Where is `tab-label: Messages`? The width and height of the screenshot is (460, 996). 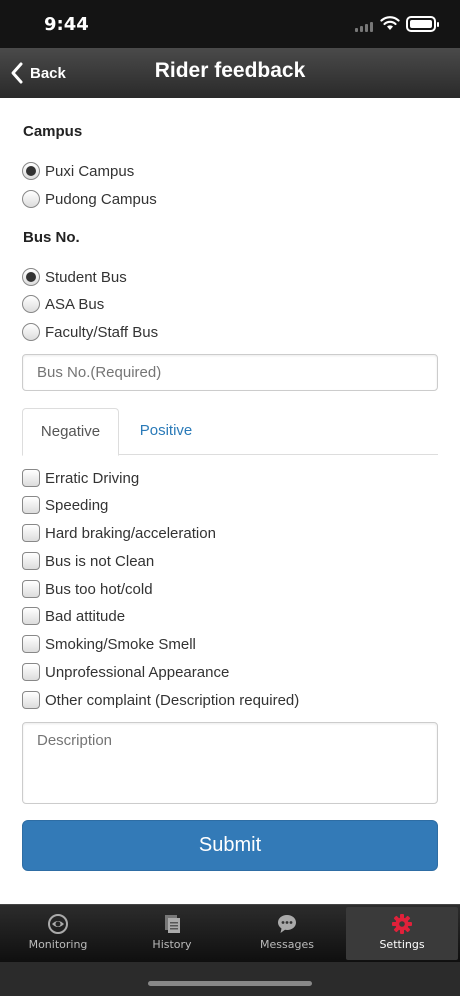 tab-label: Messages is located at coordinates (287, 944).